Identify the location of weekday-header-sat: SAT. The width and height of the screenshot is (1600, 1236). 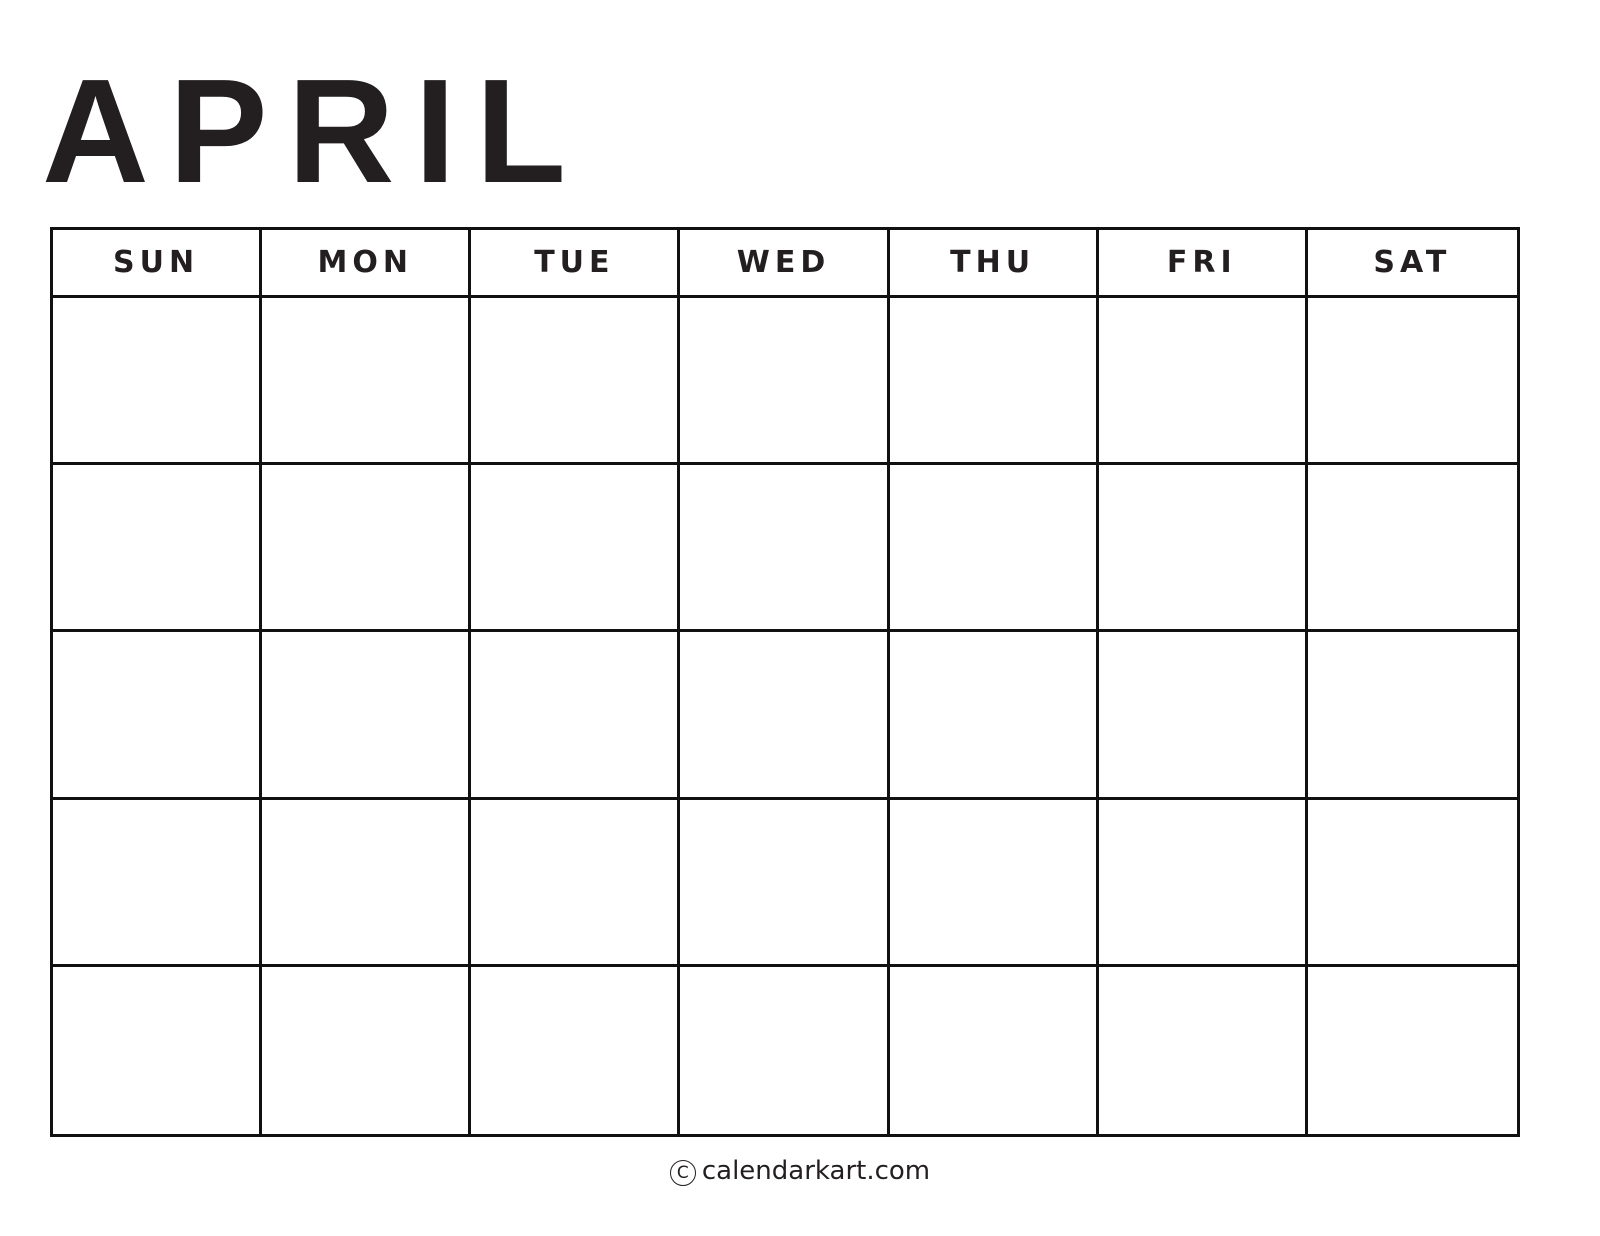
(1412, 264).